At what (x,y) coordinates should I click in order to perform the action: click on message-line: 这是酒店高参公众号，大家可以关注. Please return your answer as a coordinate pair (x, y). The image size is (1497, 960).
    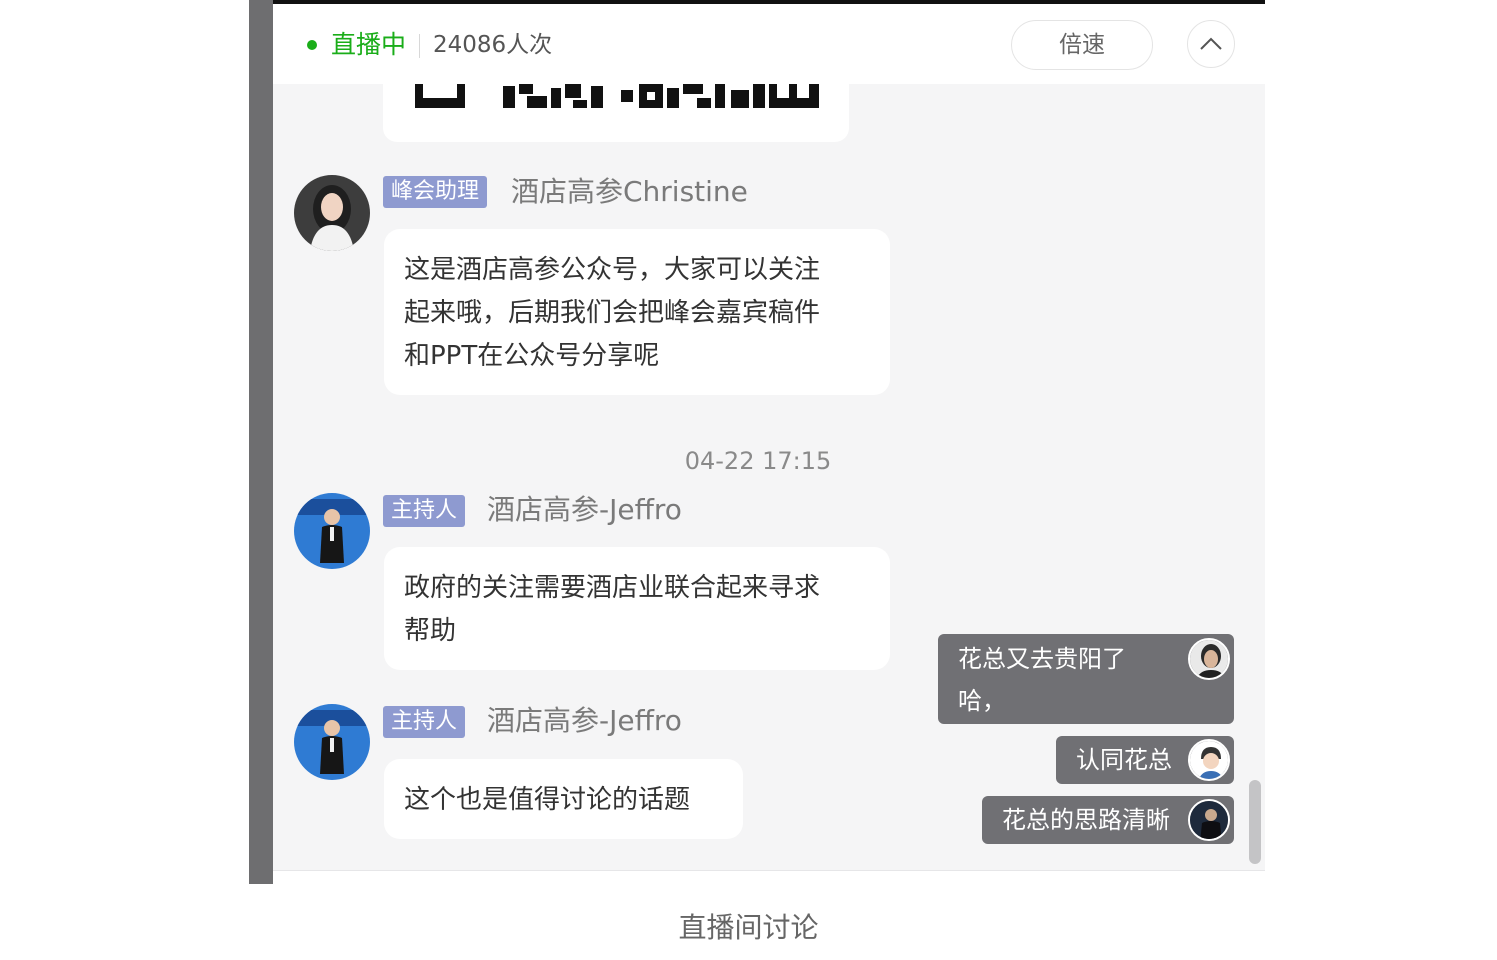
    Looking at the image, I should click on (612, 270).